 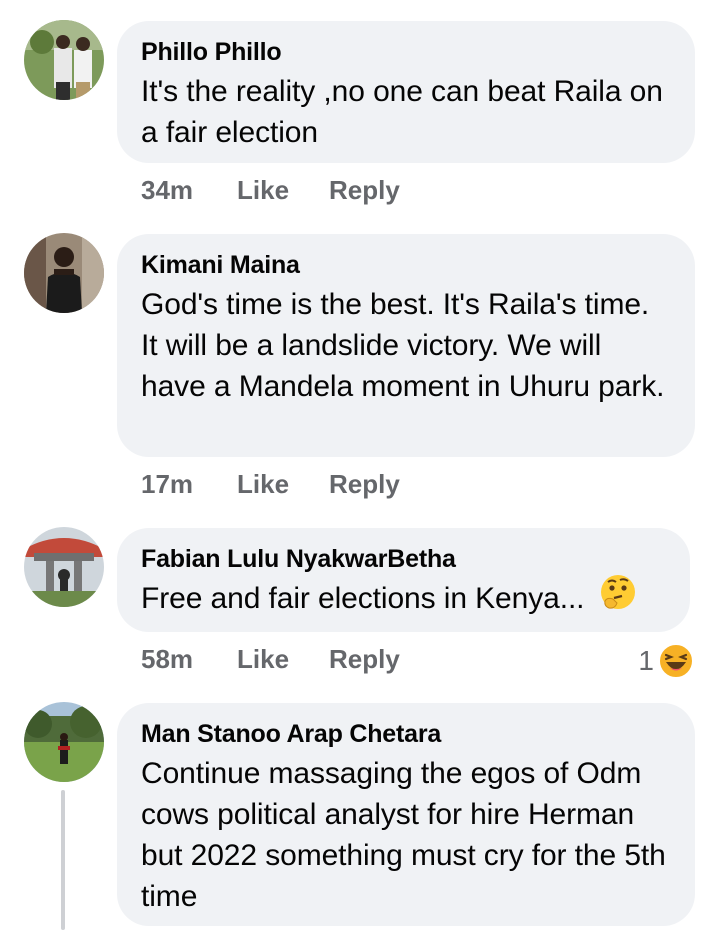 What do you see at coordinates (676, 664) in the screenshot?
I see `haha-reaction-icon` at bounding box center [676, 664].